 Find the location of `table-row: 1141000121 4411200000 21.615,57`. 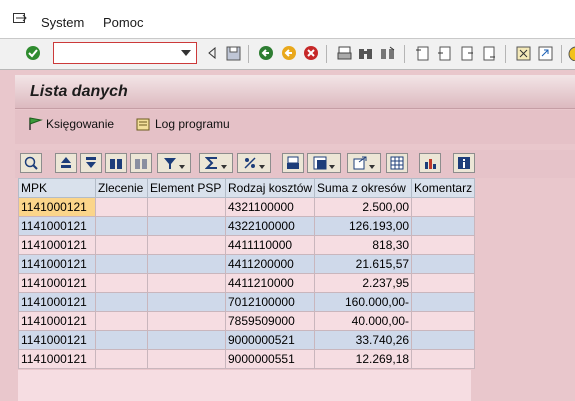

table-row: 1141000121 4411200000 21.615,57 is located at coordinates (247, 264).